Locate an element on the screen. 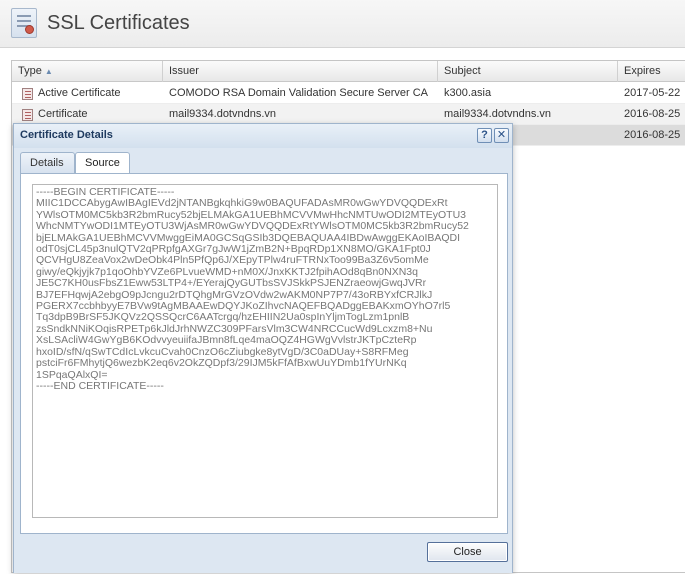  grid-header: Type ▲ Issuer Subject Expires is located at coordinates (348, 71).